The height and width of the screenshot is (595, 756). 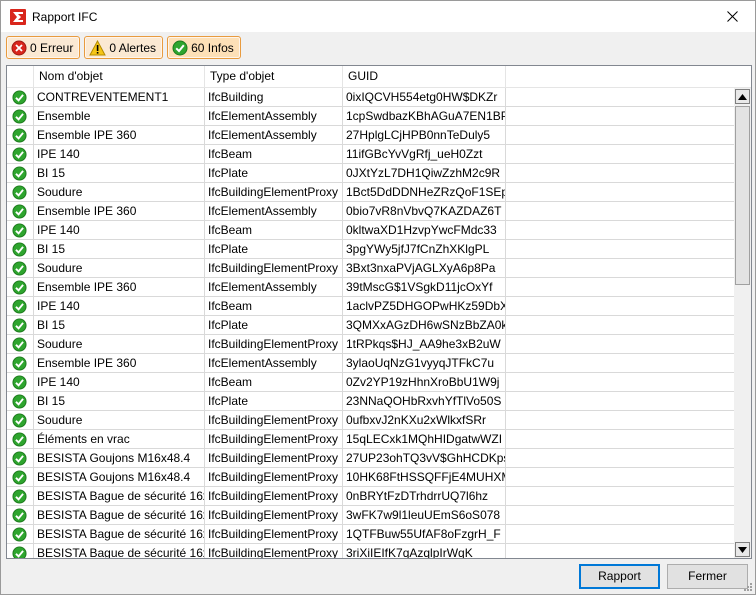 I want to click on table-row: BI 15 IfcPlate 3QMXxAGzDH6wSNzBbZA0ks, so click(x=370, y=325).